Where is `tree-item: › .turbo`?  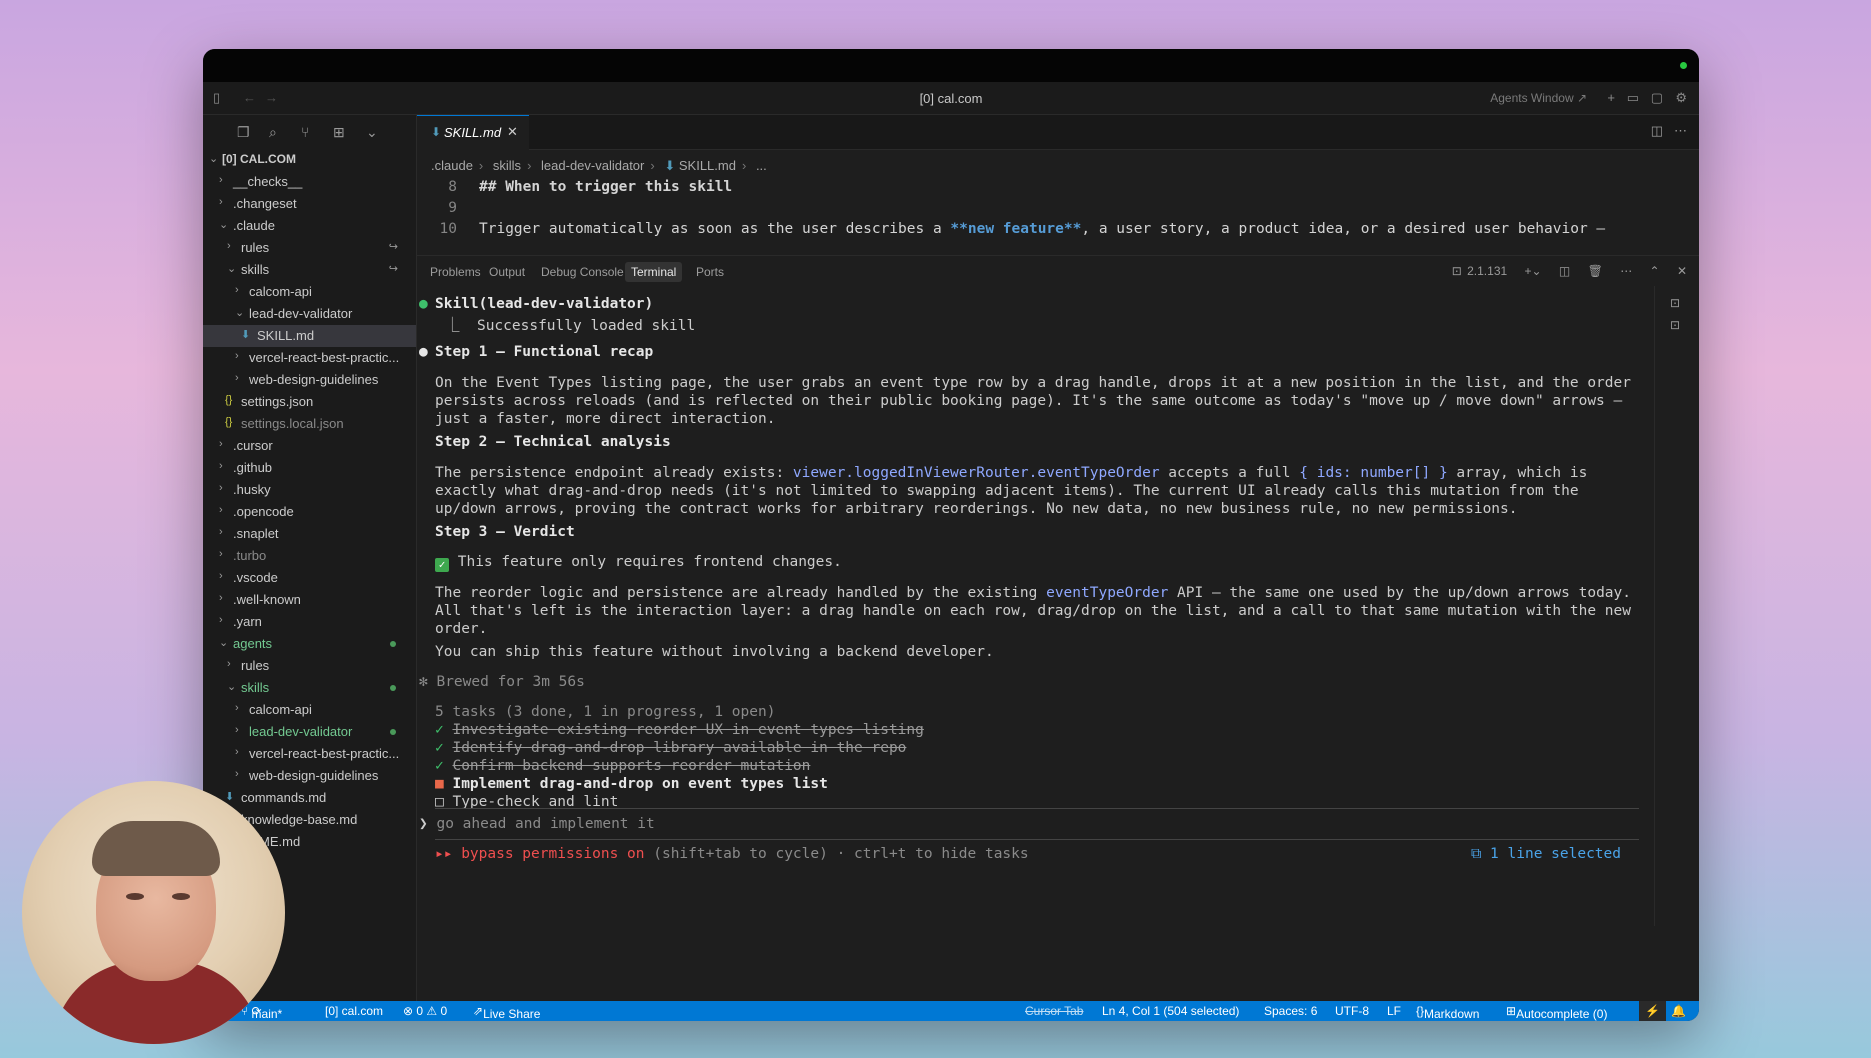
tree-item: › .turbo is located at coordinates (309, 556).